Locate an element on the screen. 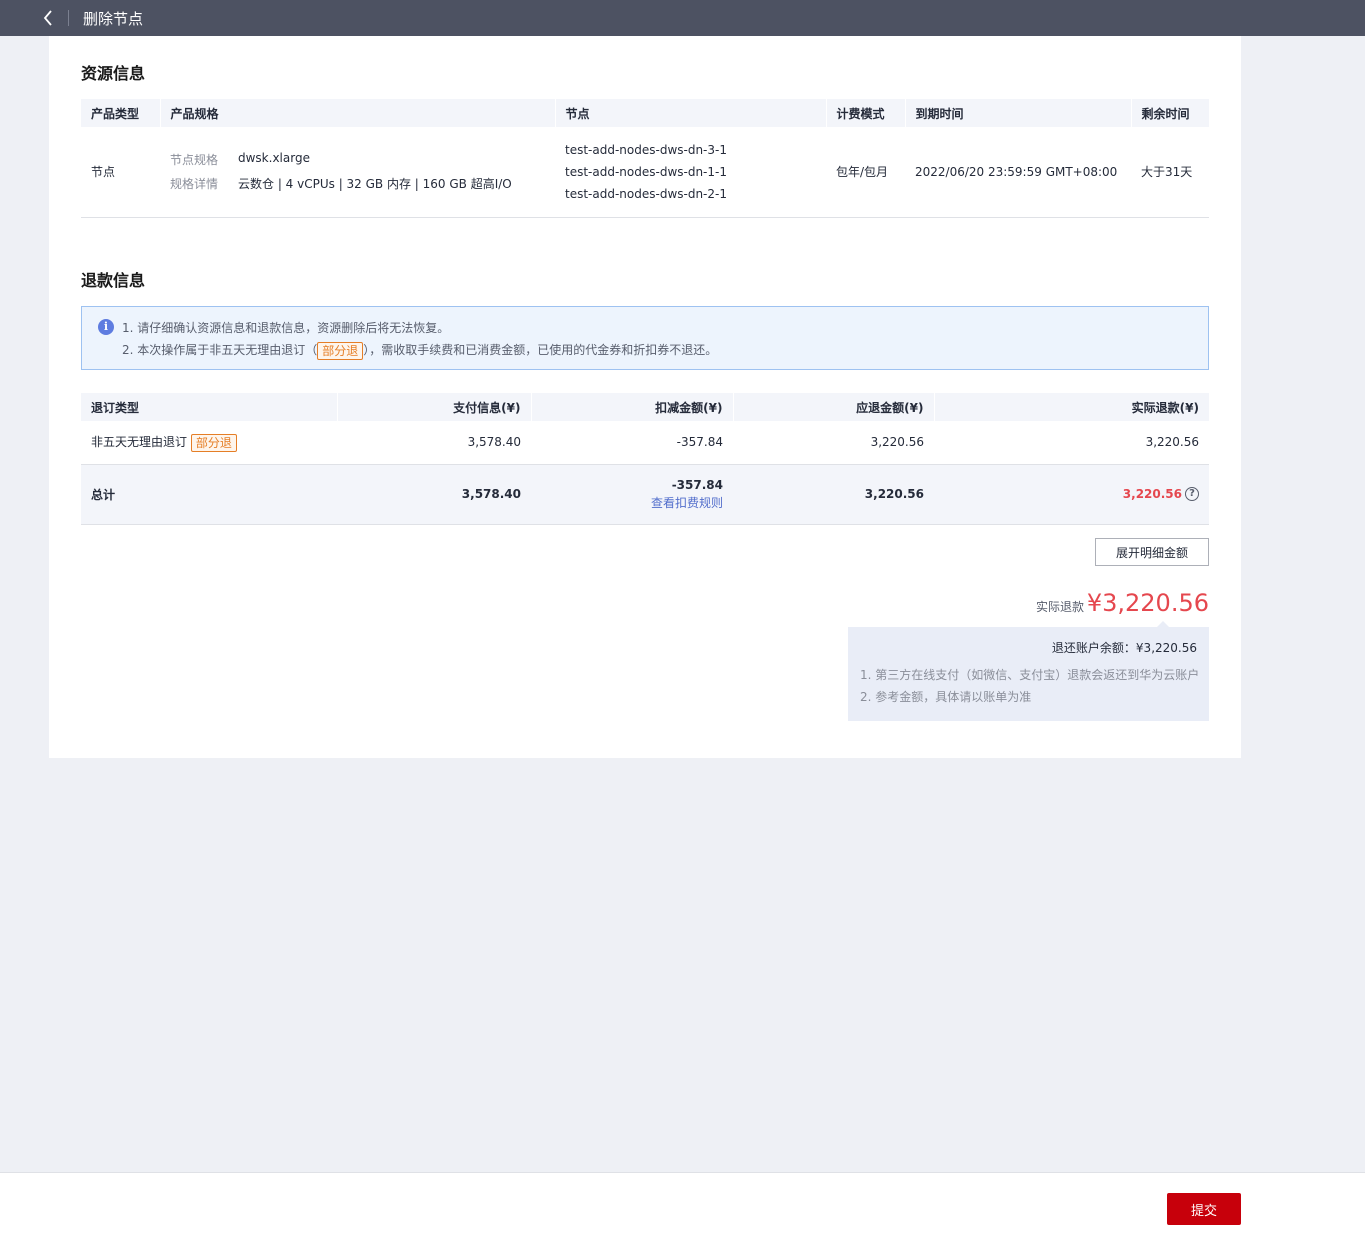 This screenshot has width=1365, height=1240. spec-label: 节点规格 is located at coordinates (194, 160).